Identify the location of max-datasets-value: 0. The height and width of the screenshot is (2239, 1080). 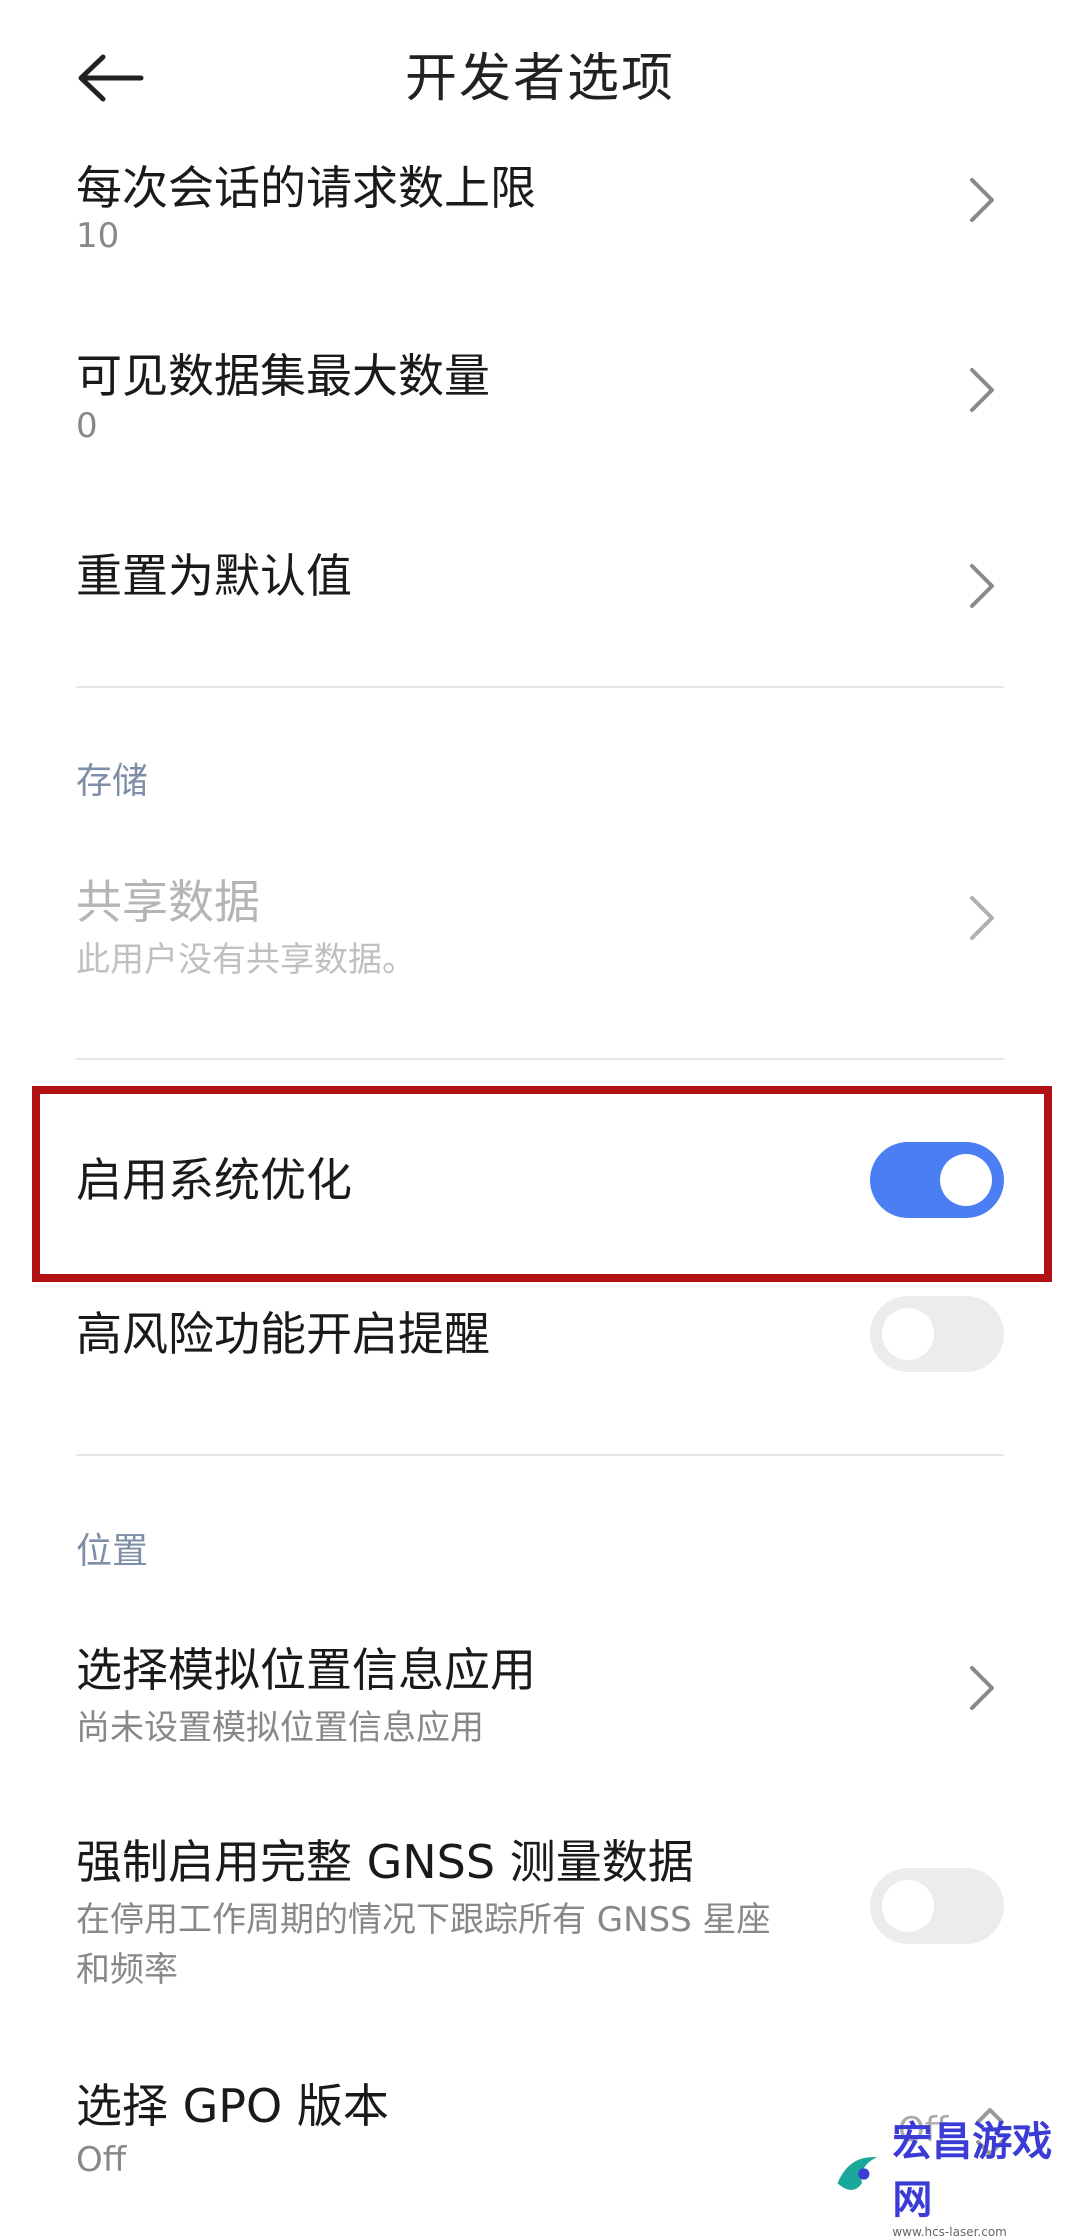
(87, 426).